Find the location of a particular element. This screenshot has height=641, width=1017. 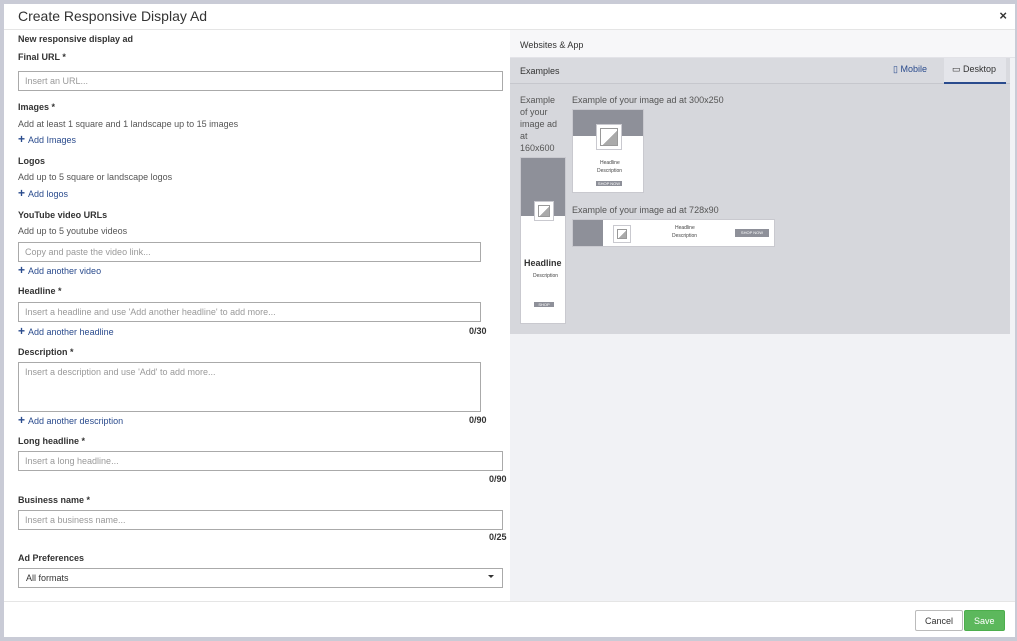

headline-input is located at coordinates (249, 312).